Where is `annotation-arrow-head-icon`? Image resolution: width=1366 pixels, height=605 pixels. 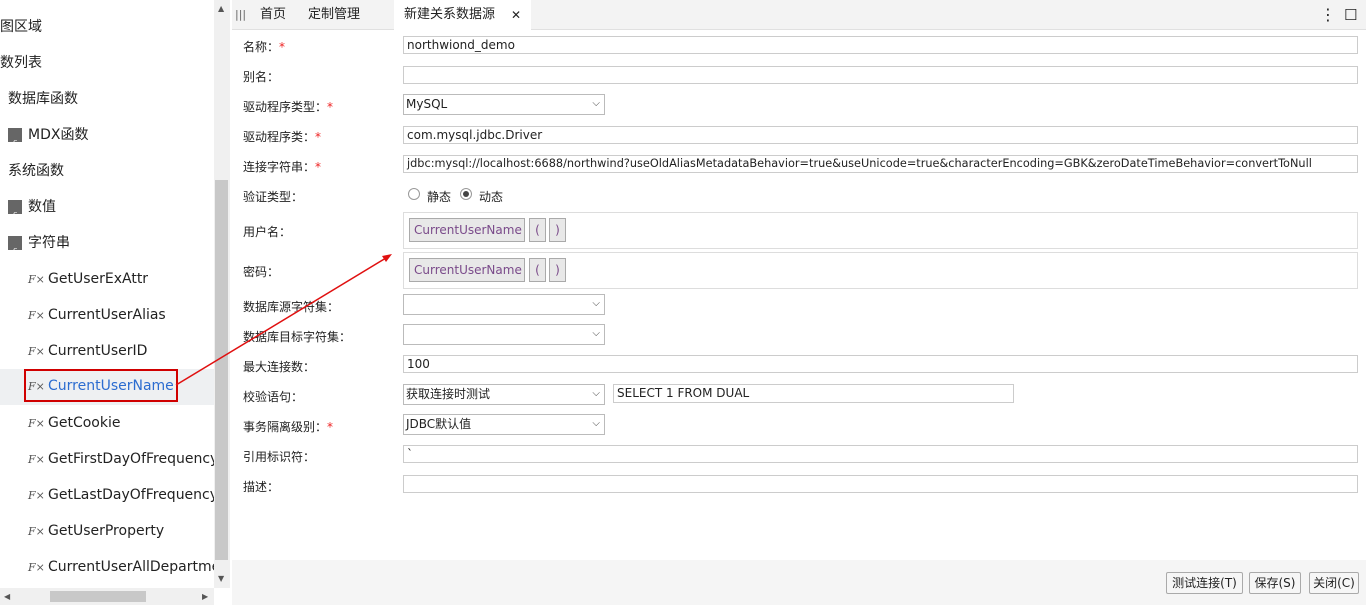 annotation-arrow-head-icon is located at coordinates (387, 258).